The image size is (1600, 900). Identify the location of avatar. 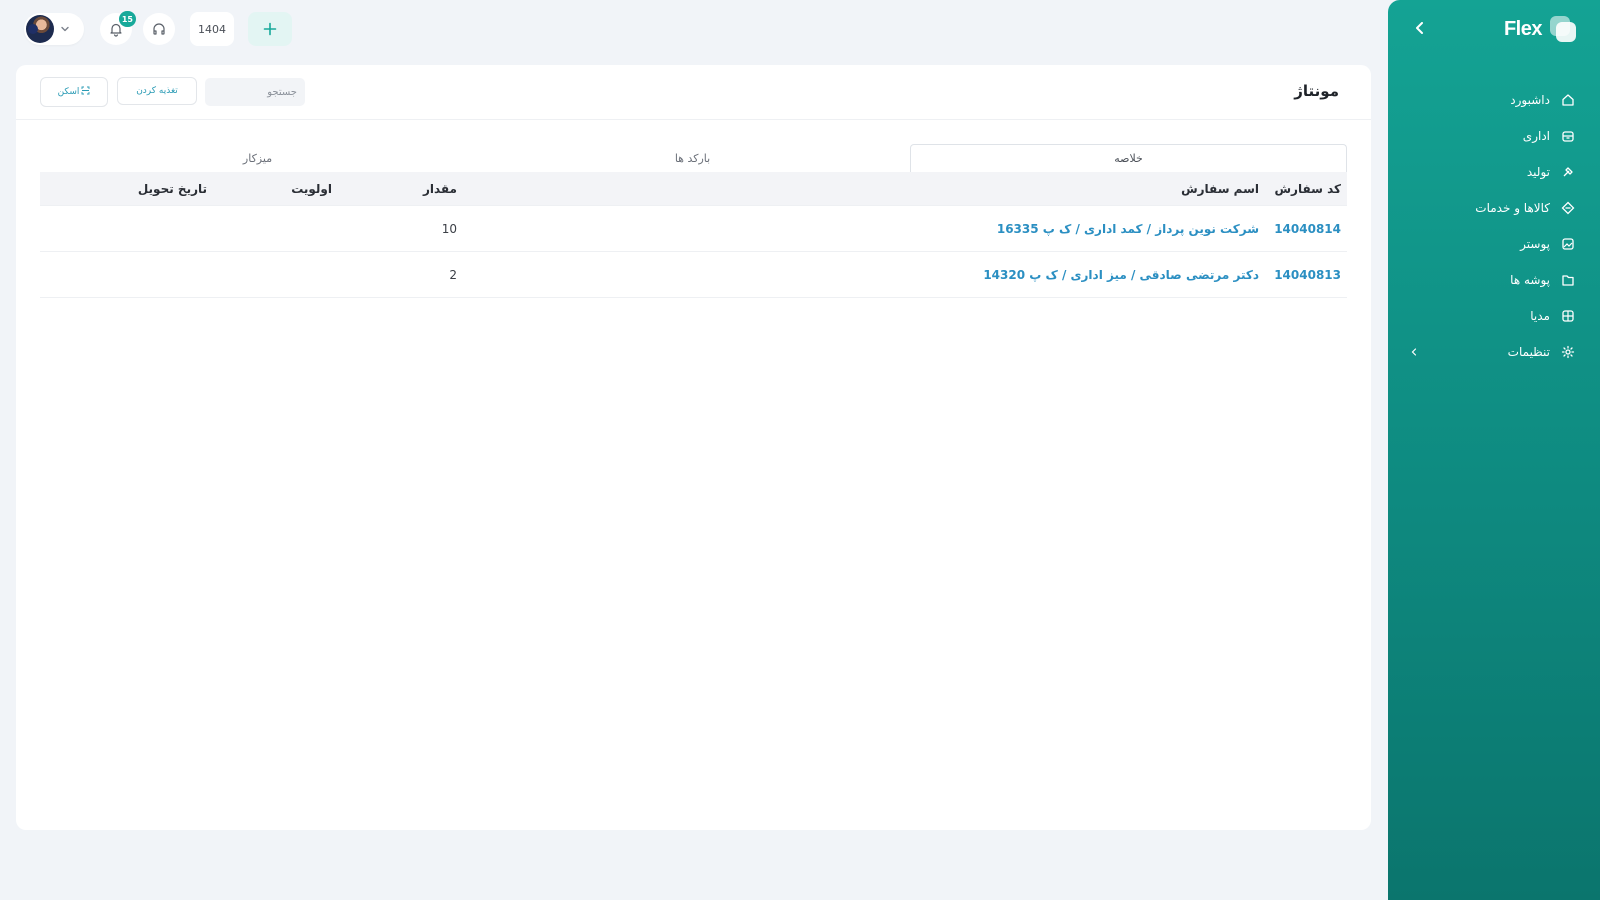
(40, 29).